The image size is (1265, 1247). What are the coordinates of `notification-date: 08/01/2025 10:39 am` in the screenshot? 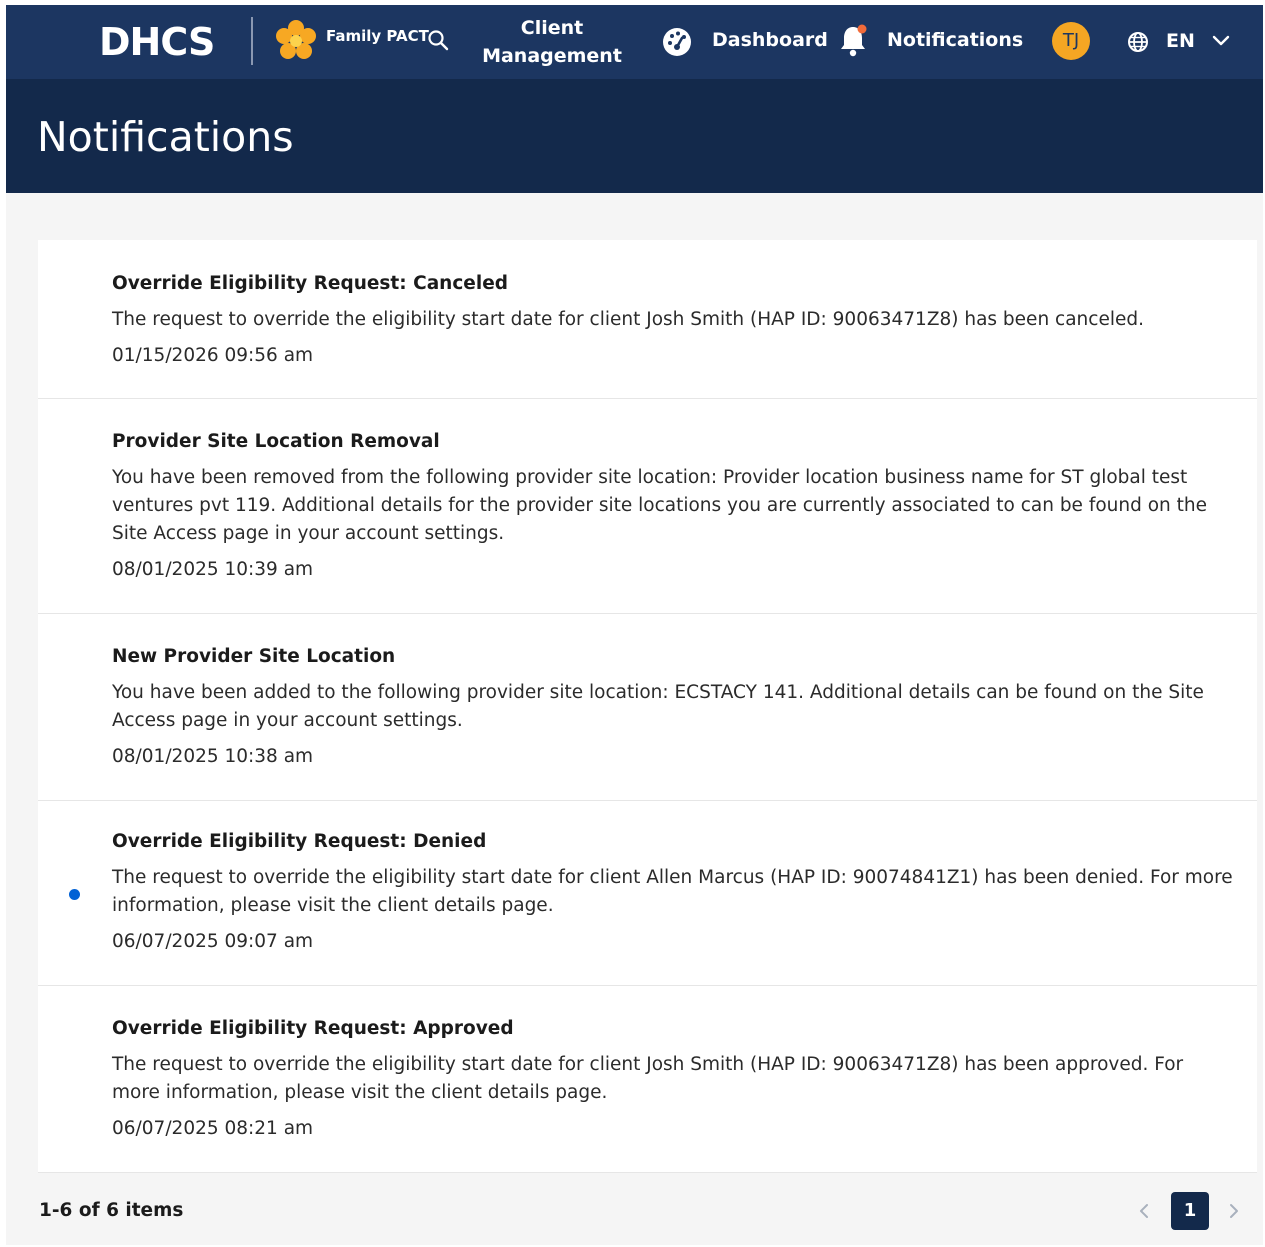 It's located at (213, 569).